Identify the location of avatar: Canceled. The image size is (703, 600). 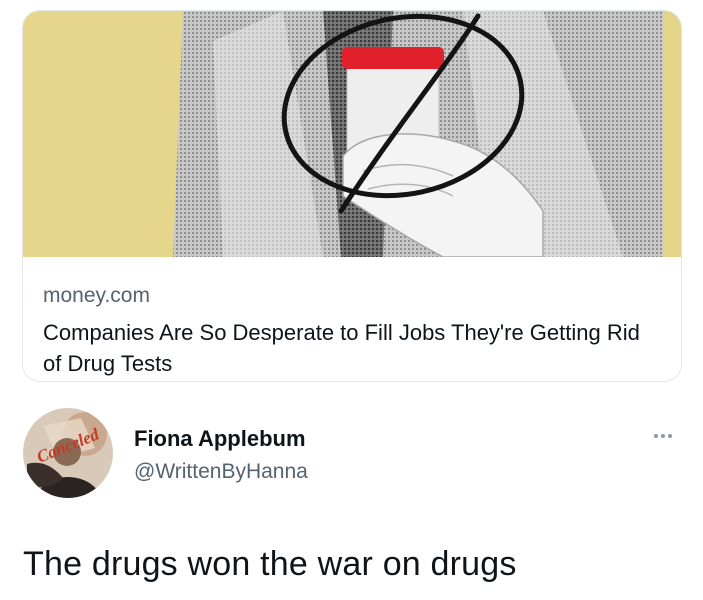
(68, 453).